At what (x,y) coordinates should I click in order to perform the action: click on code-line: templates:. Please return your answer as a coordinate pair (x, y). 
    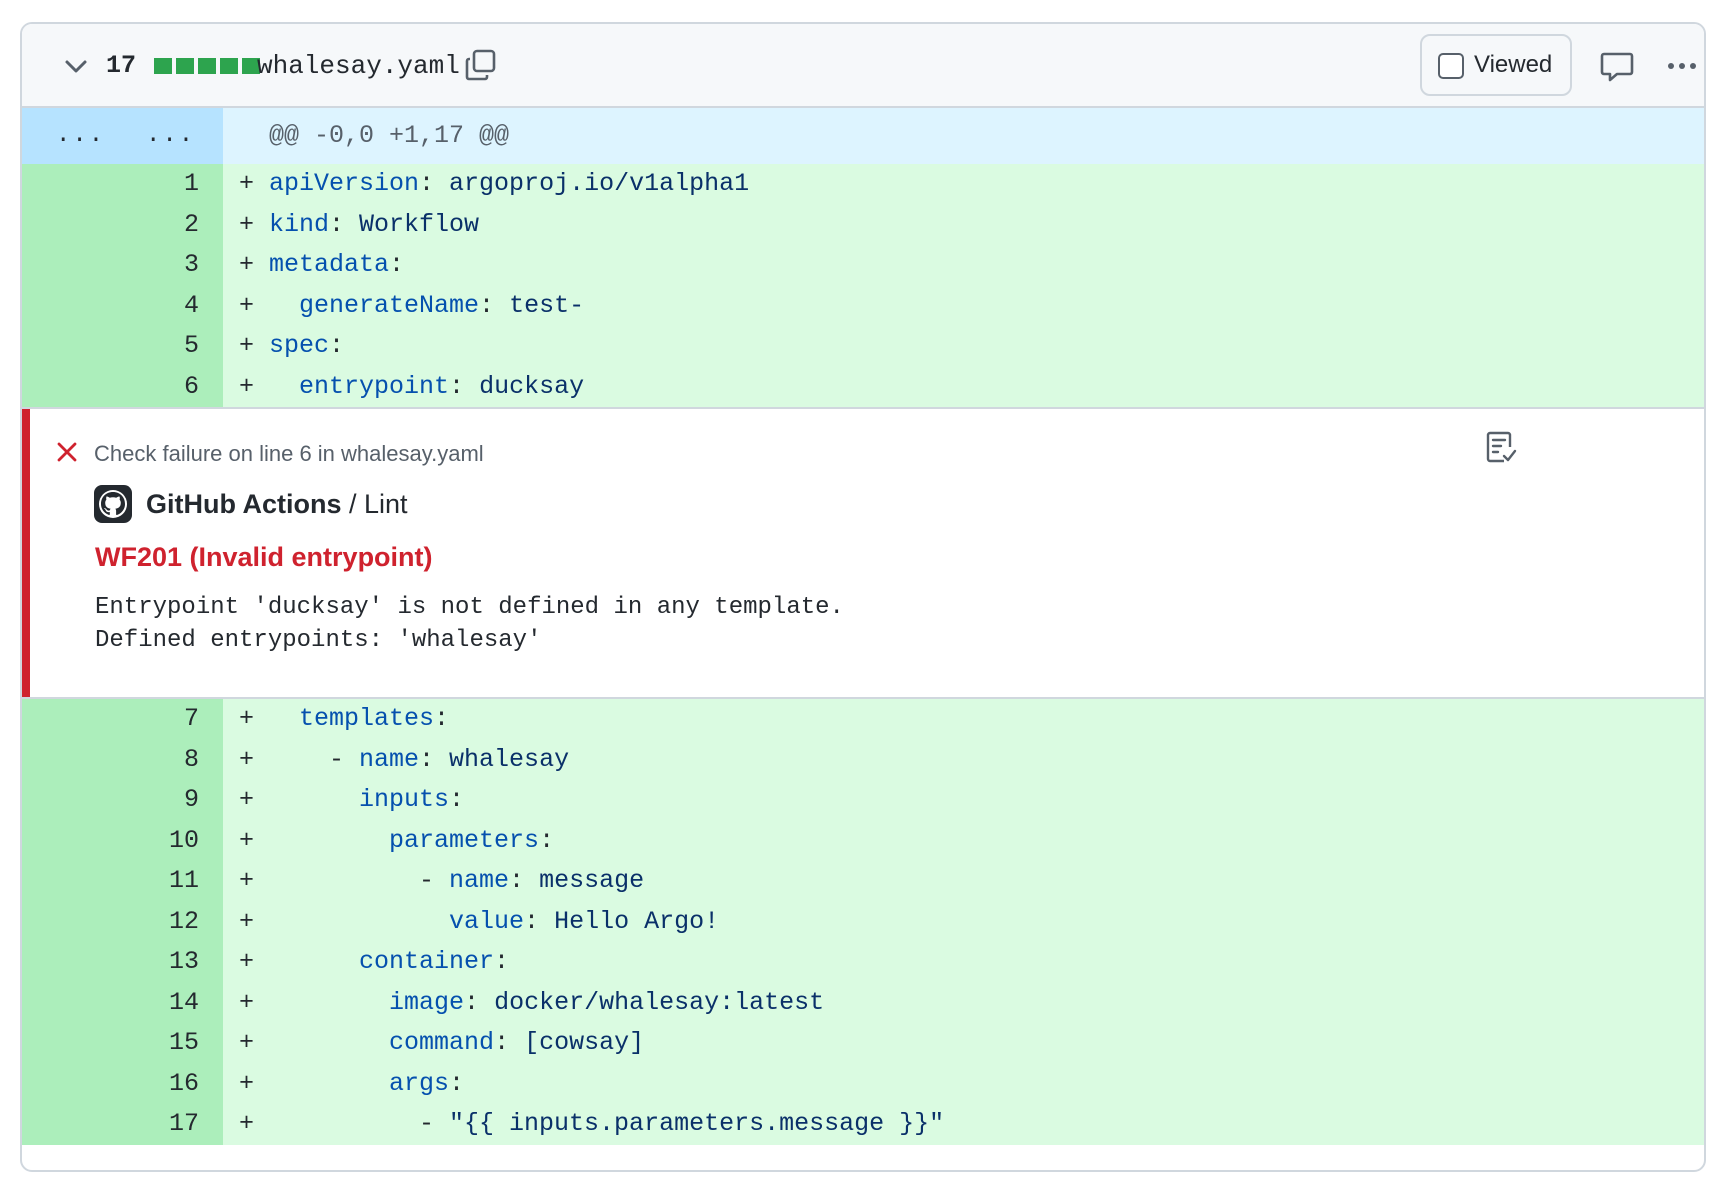
    Looking at the image, I should click on (359, 719).